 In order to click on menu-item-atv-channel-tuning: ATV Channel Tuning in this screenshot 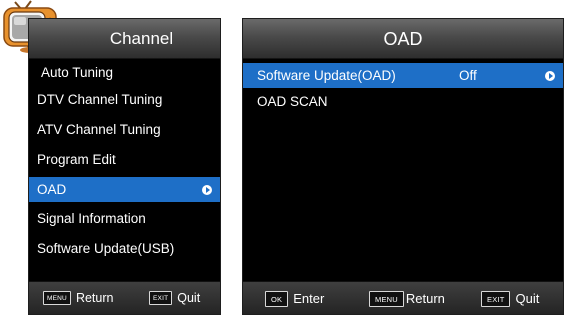, I will do `click(124, 129)`.